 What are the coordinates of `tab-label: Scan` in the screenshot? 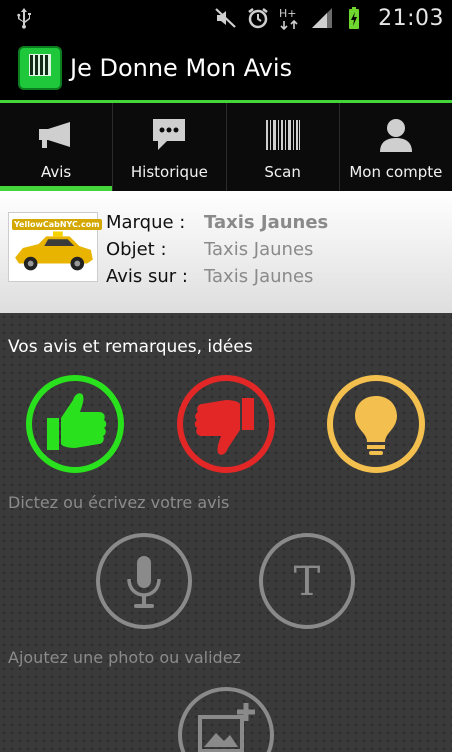 It's located at (282, 172).